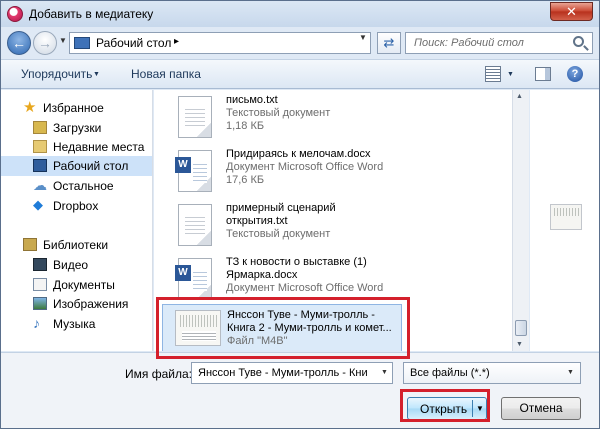 The width and height of the screenshot is (600, 429). Describe the element at coordinates (298, 154) in the screenshot. I see `file-name: Придираясь к мелочам.docx` at that location.